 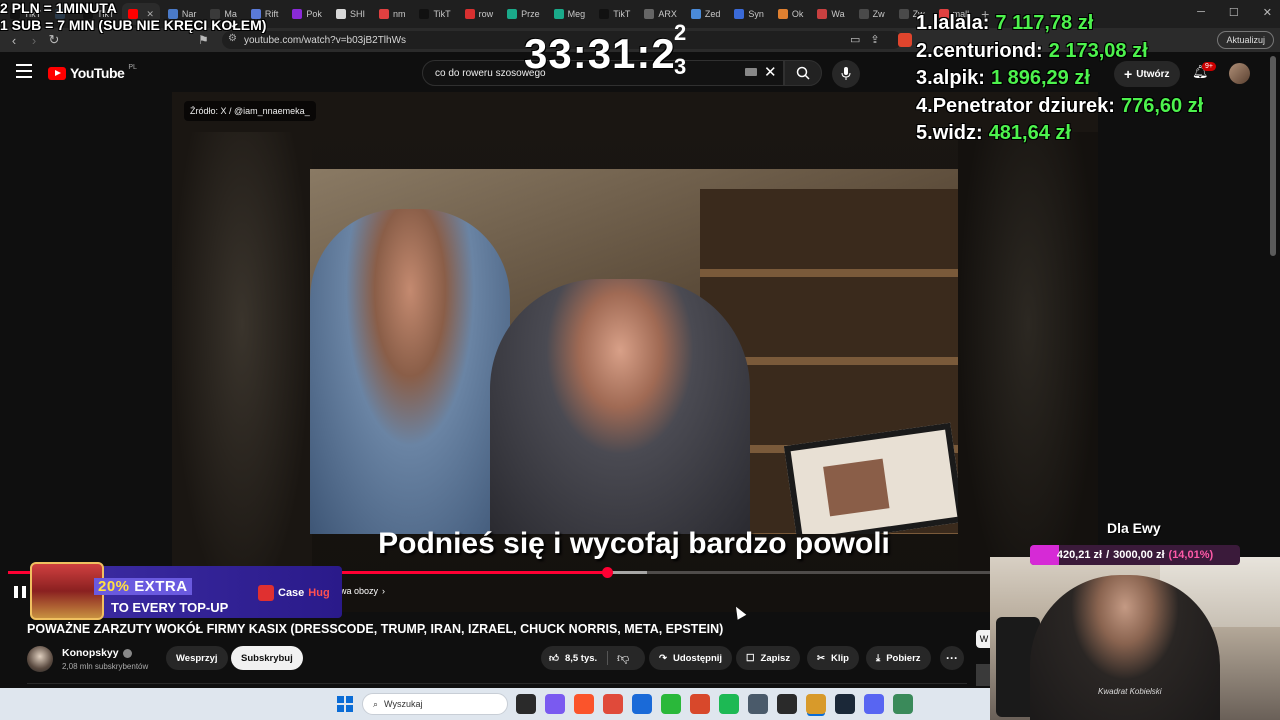 I want to click on like-button: 👍︎ 8,5 tys., so click(x=573, y=658).